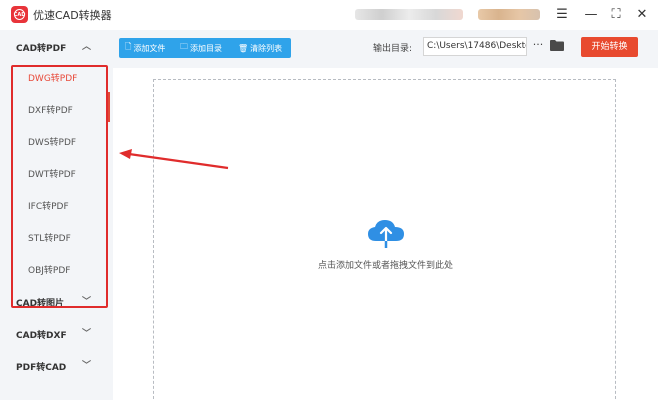 The width and height of the screenshot is (658, 400). I want to click on category-cad-to-dxf: CAD转DXF ﹀, so click(56, 334).